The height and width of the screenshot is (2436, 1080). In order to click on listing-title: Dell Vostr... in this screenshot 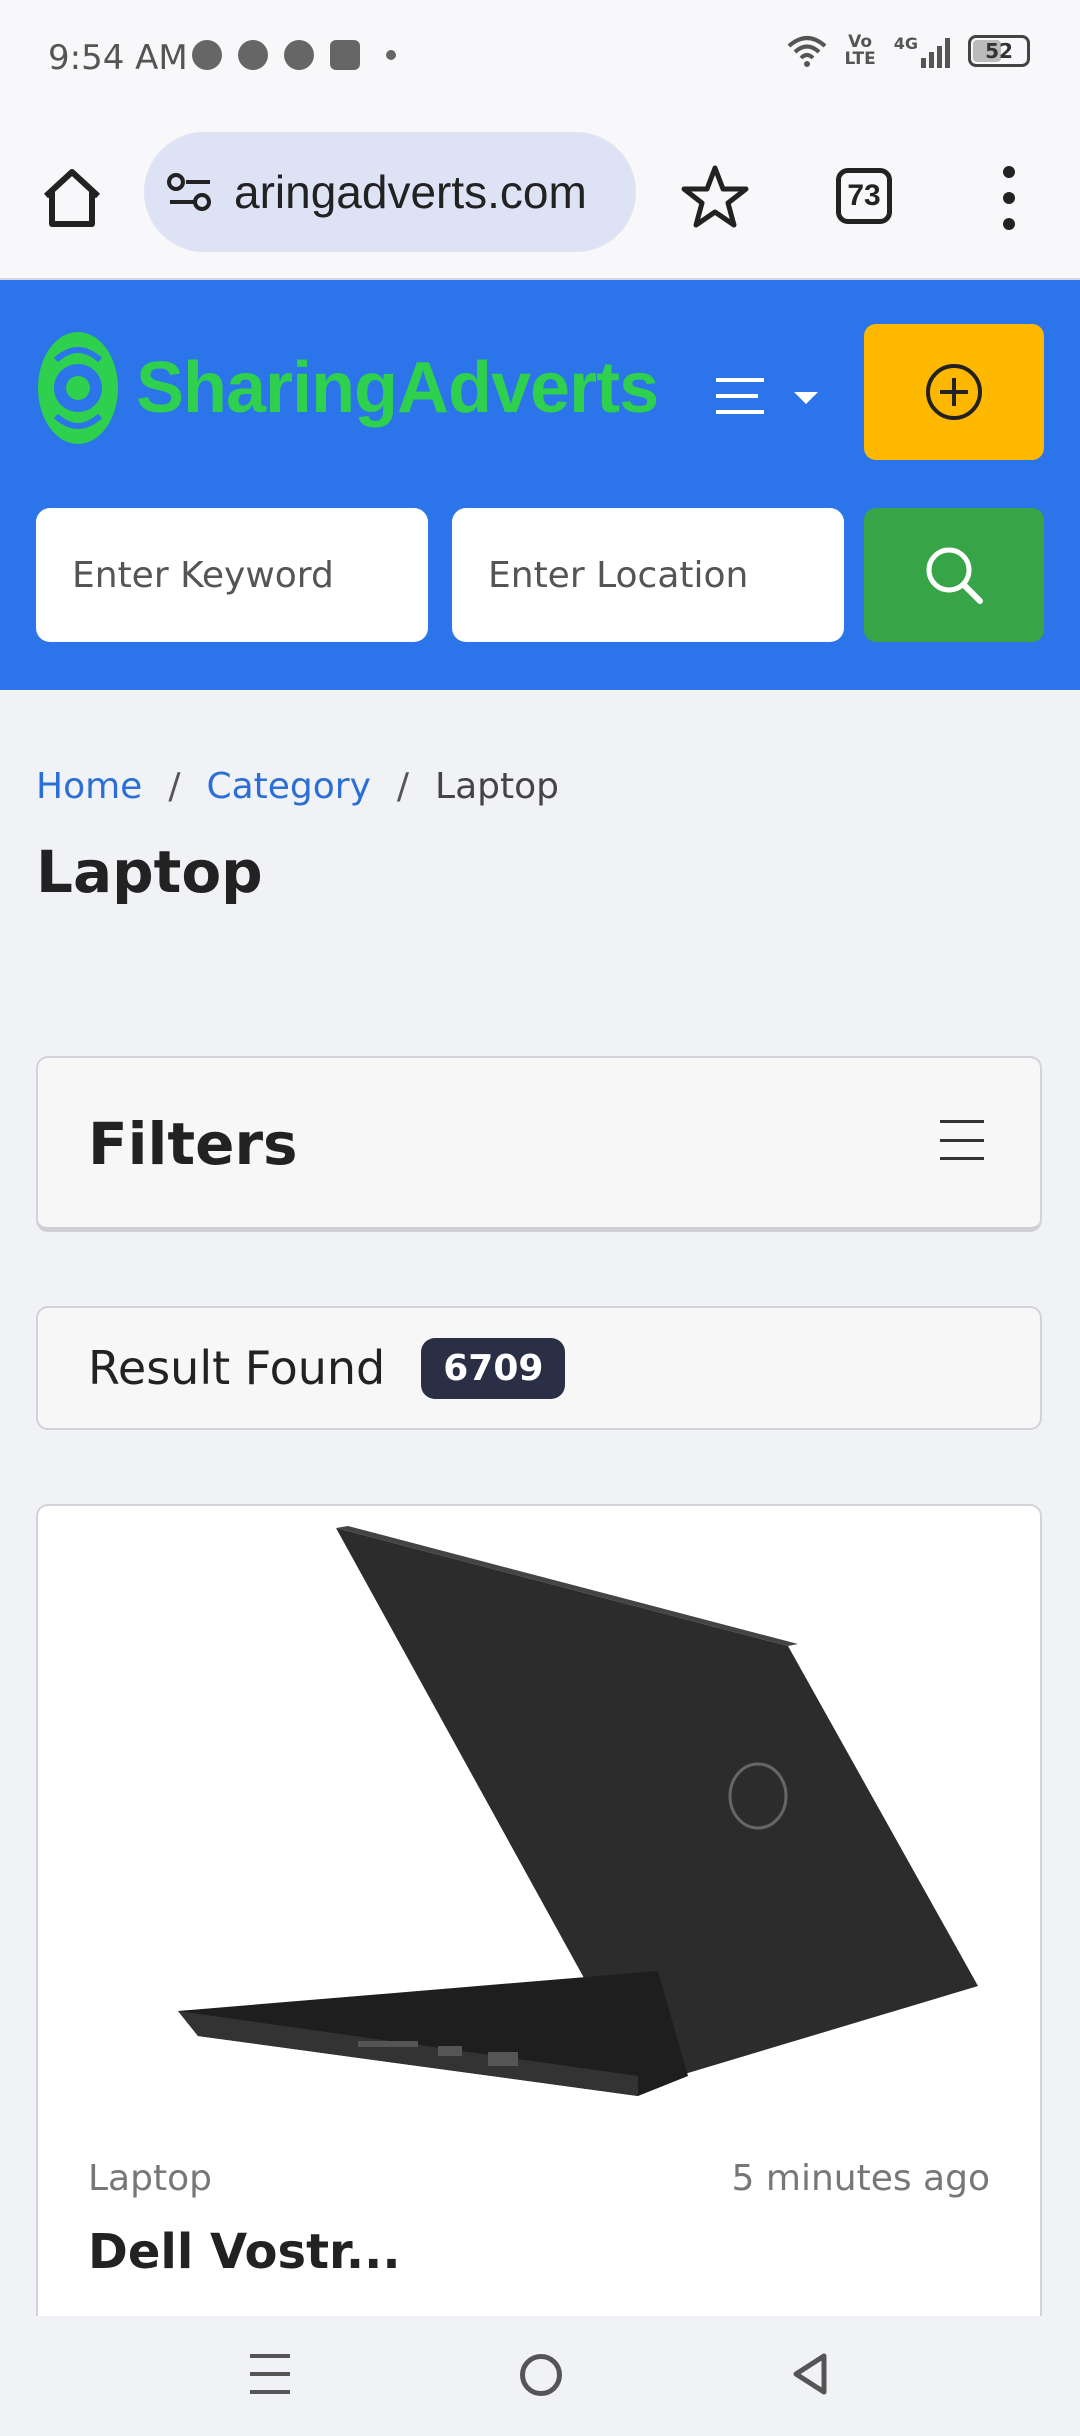, I will do `click(244, 2252)`.